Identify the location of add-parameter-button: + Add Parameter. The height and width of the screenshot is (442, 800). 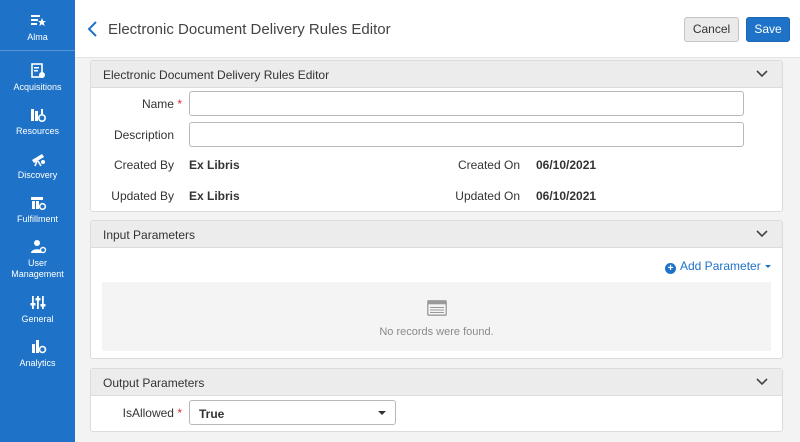
(718, 266).